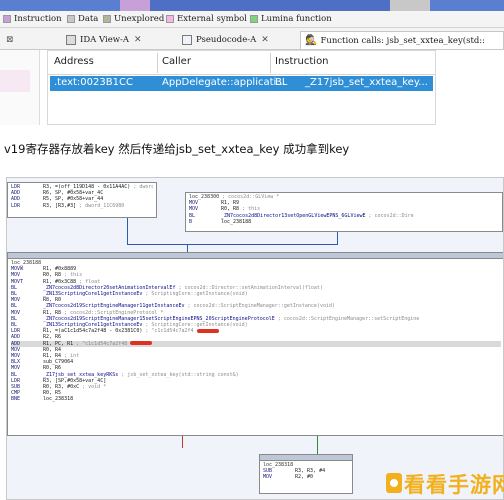  I want to click on legend-label: External symbol, so click(212, 19).